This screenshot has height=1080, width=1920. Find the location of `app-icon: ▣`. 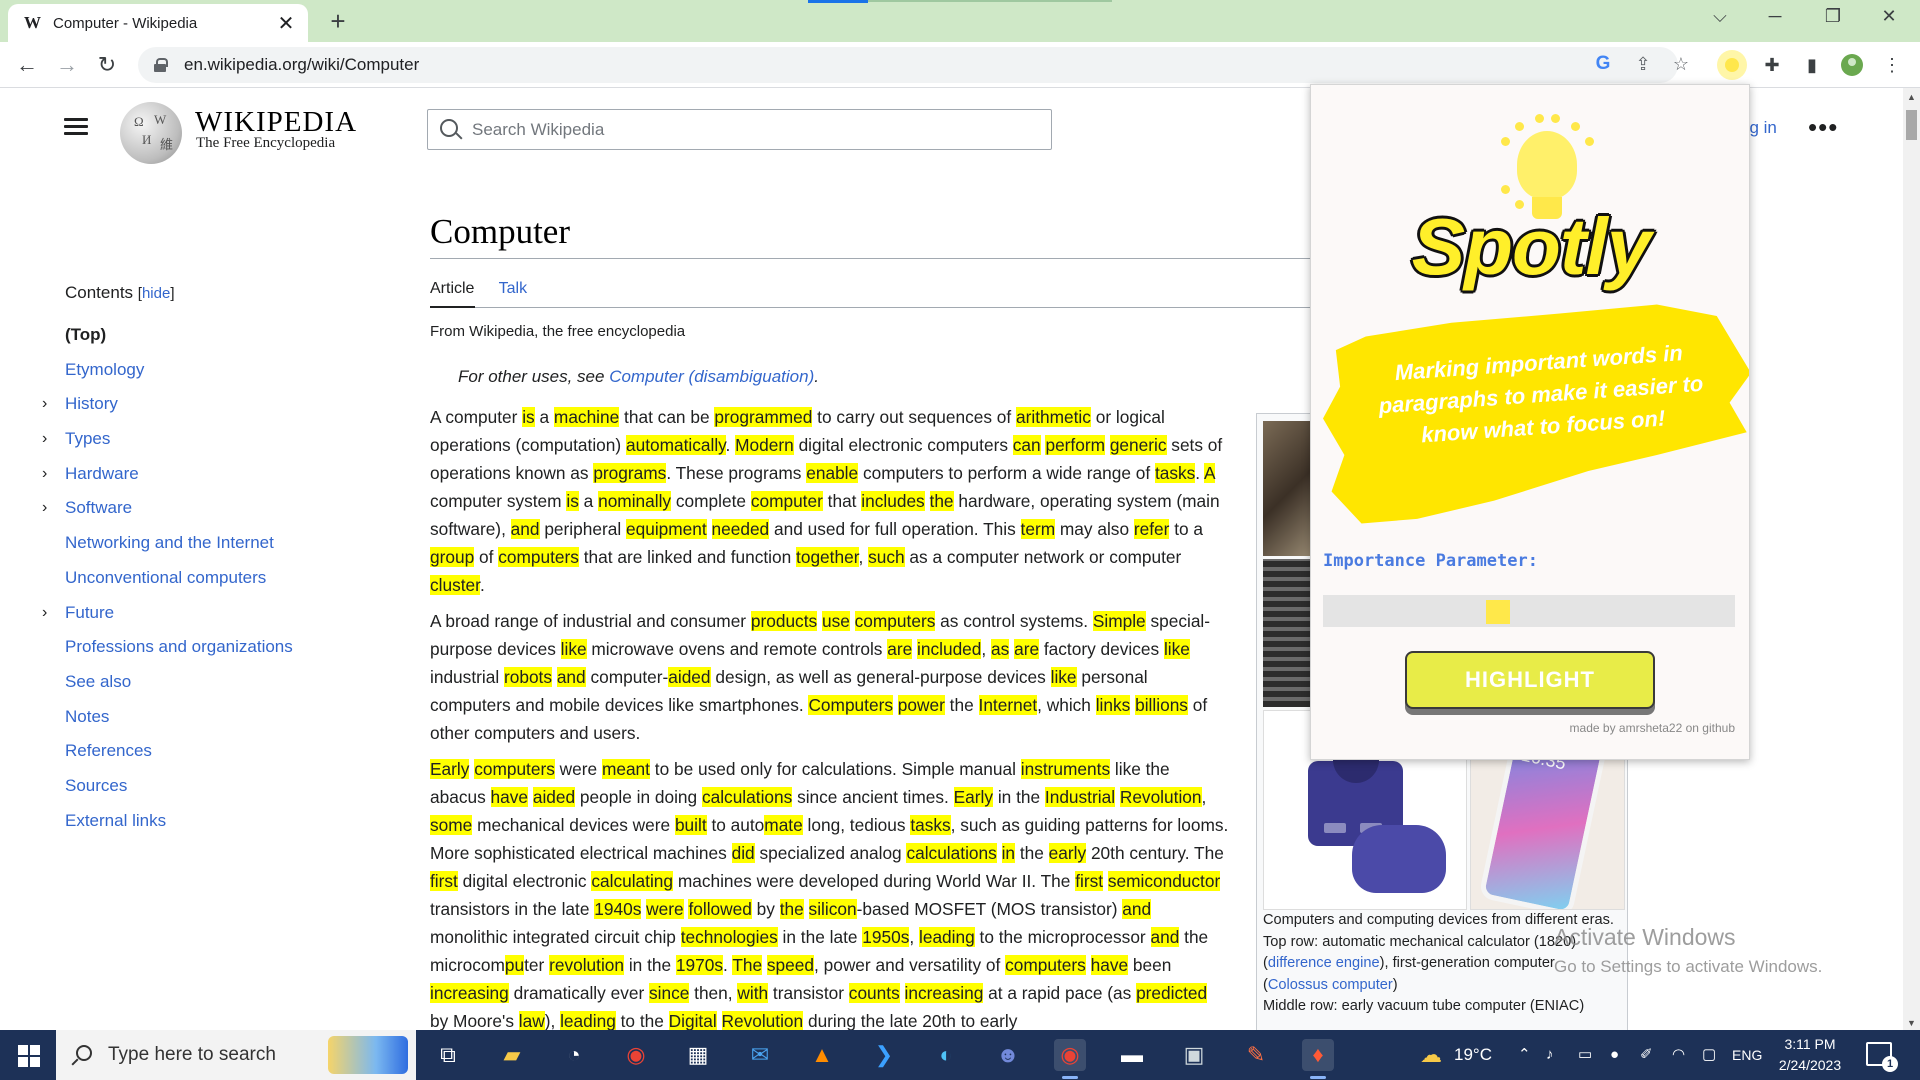

app-icon: ▣ is located at coordinates (1194, 1055).